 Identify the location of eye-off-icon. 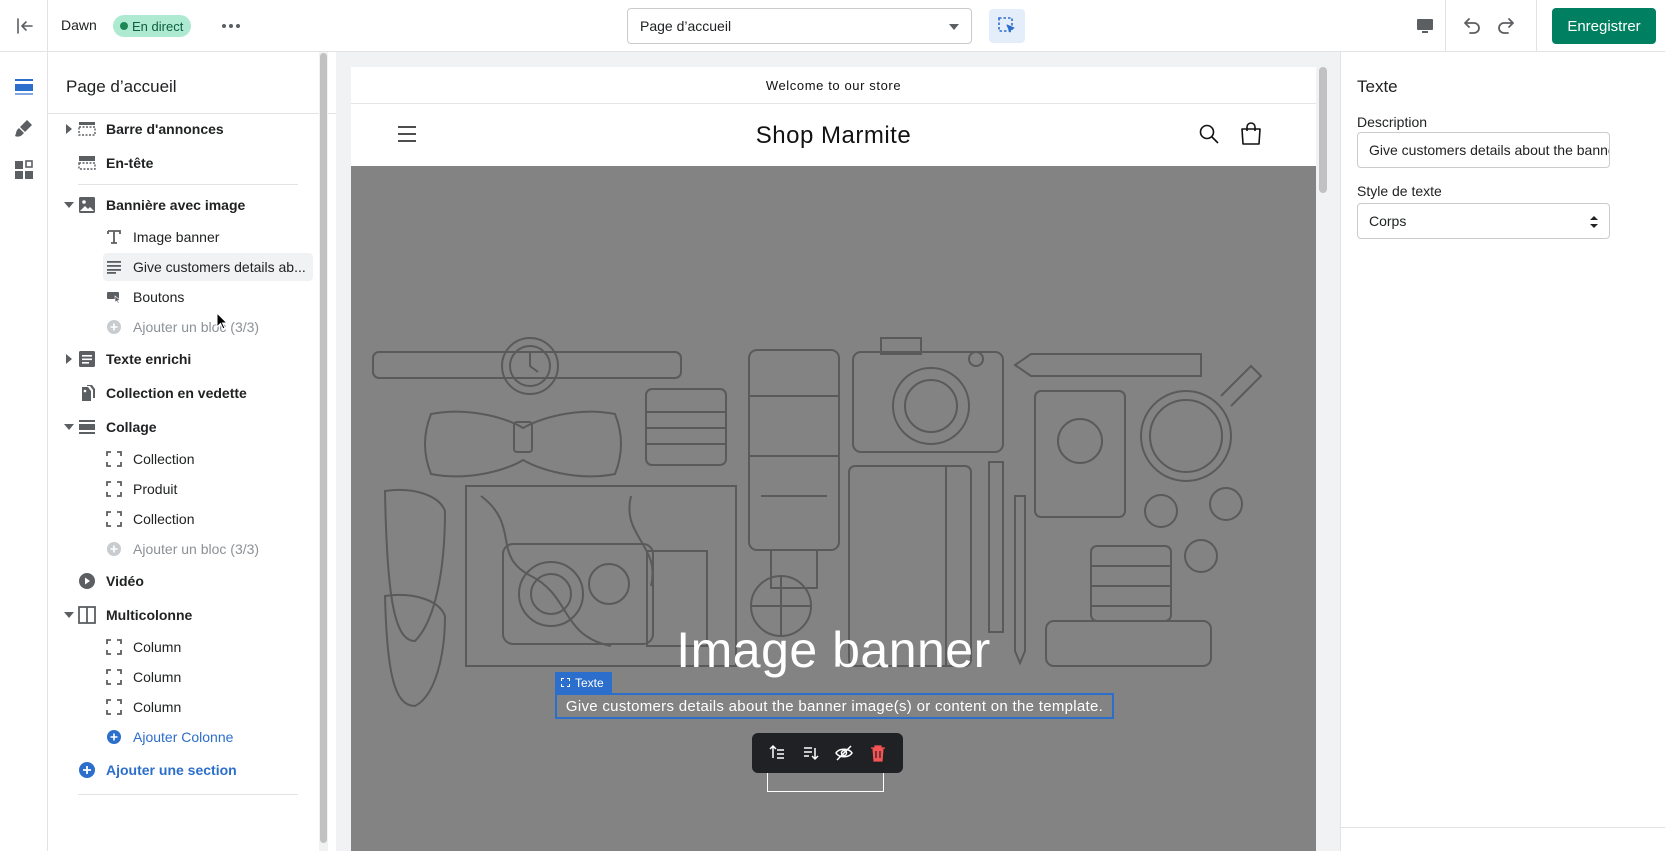
(844, 753).